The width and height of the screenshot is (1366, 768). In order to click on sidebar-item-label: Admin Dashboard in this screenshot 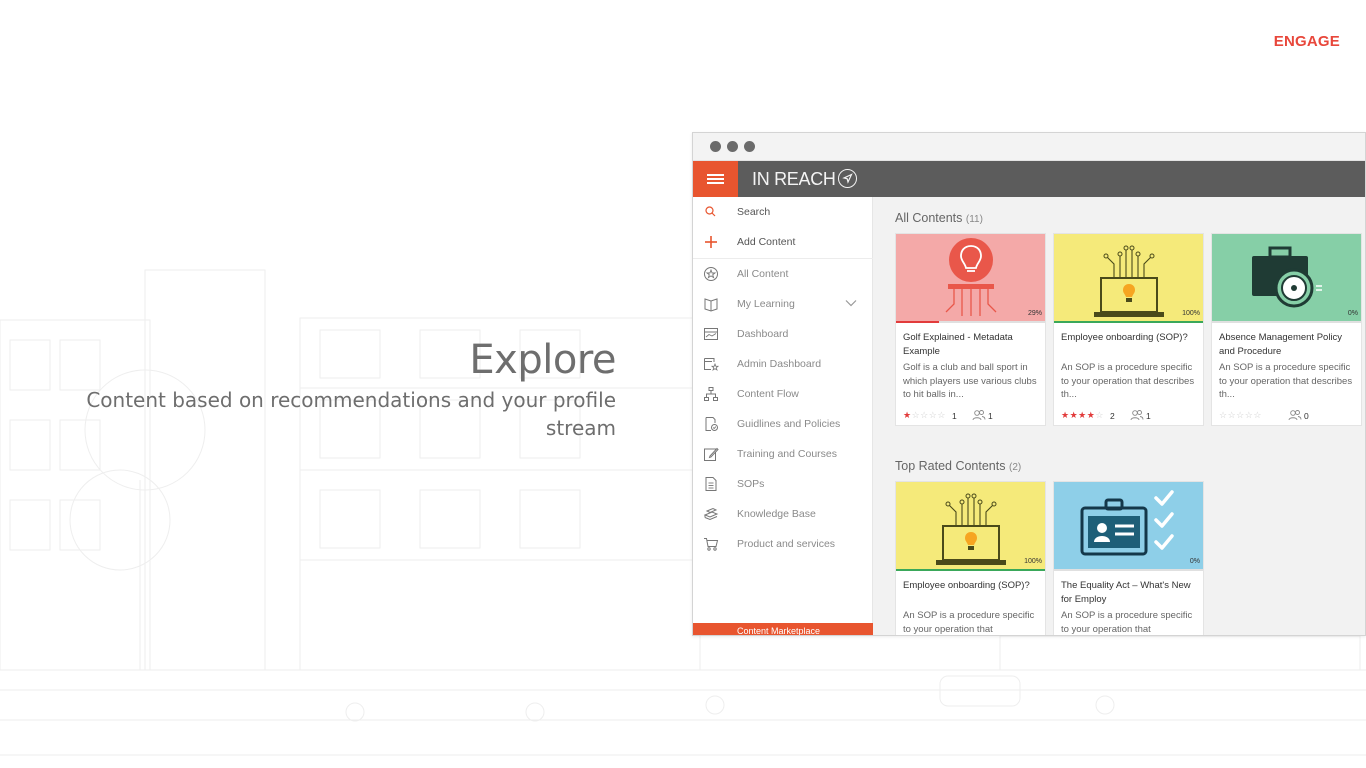, I will do `click(779, 364)`.